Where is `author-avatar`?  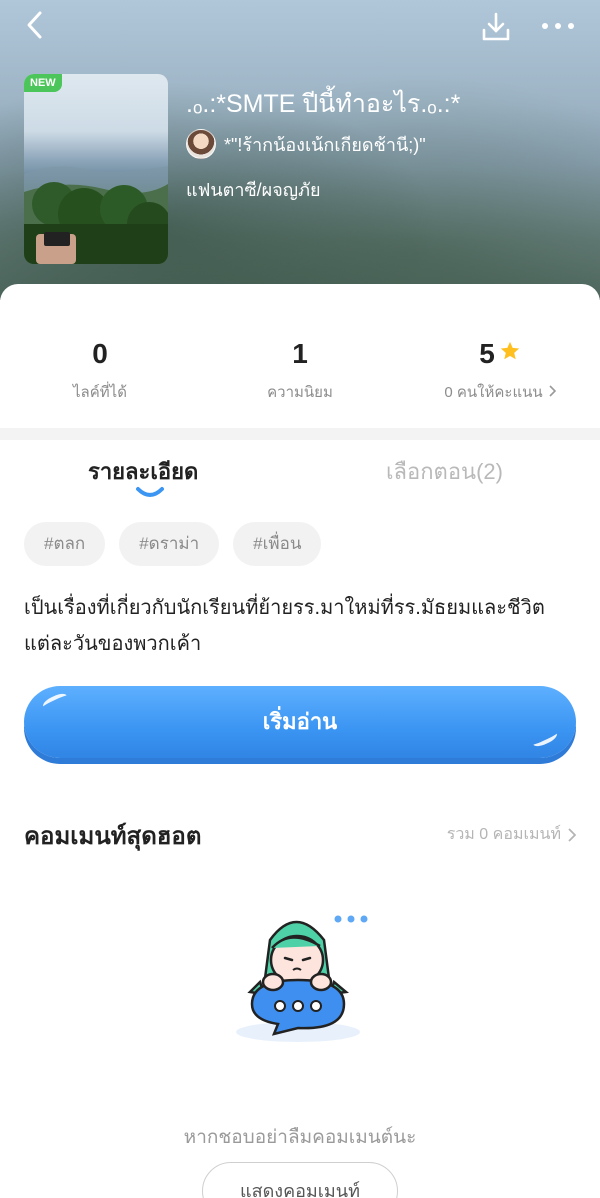 author-avatar is located at coordinates (201, 144).